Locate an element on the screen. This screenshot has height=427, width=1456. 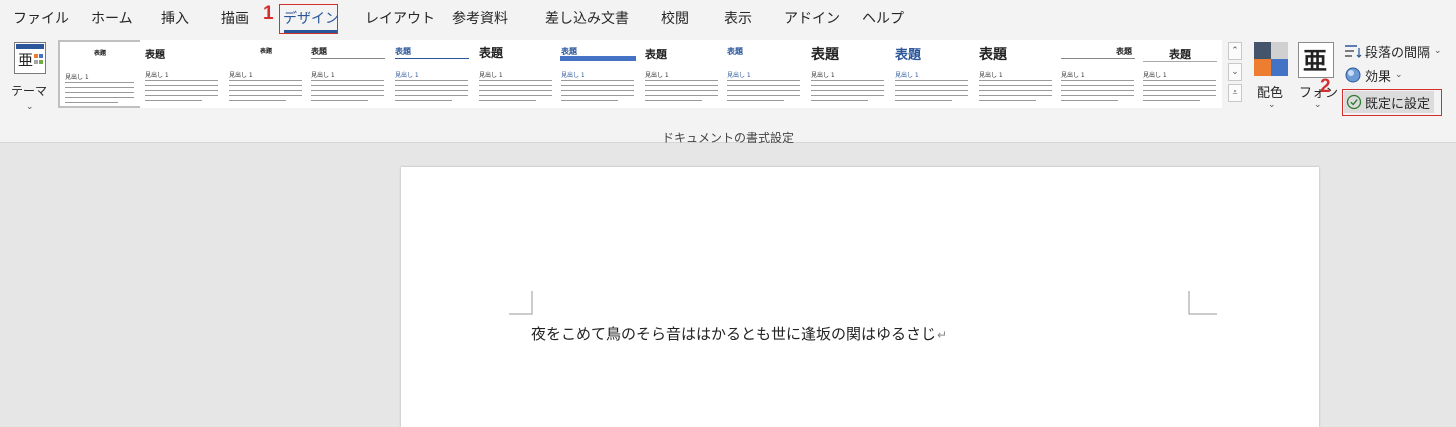
gallery-more-button: ⩡ is located at coordinates (1235, 93).